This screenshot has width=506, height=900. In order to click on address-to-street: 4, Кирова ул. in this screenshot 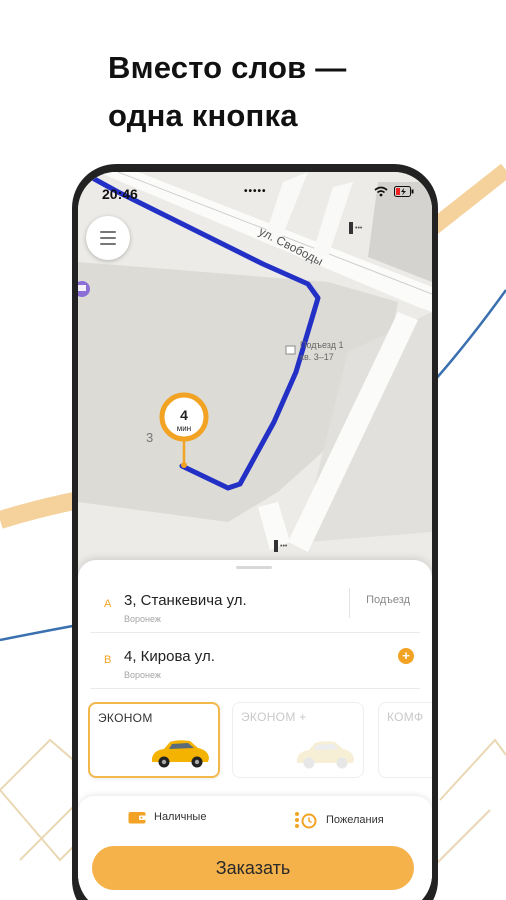, I will do `click(169, 656)`.